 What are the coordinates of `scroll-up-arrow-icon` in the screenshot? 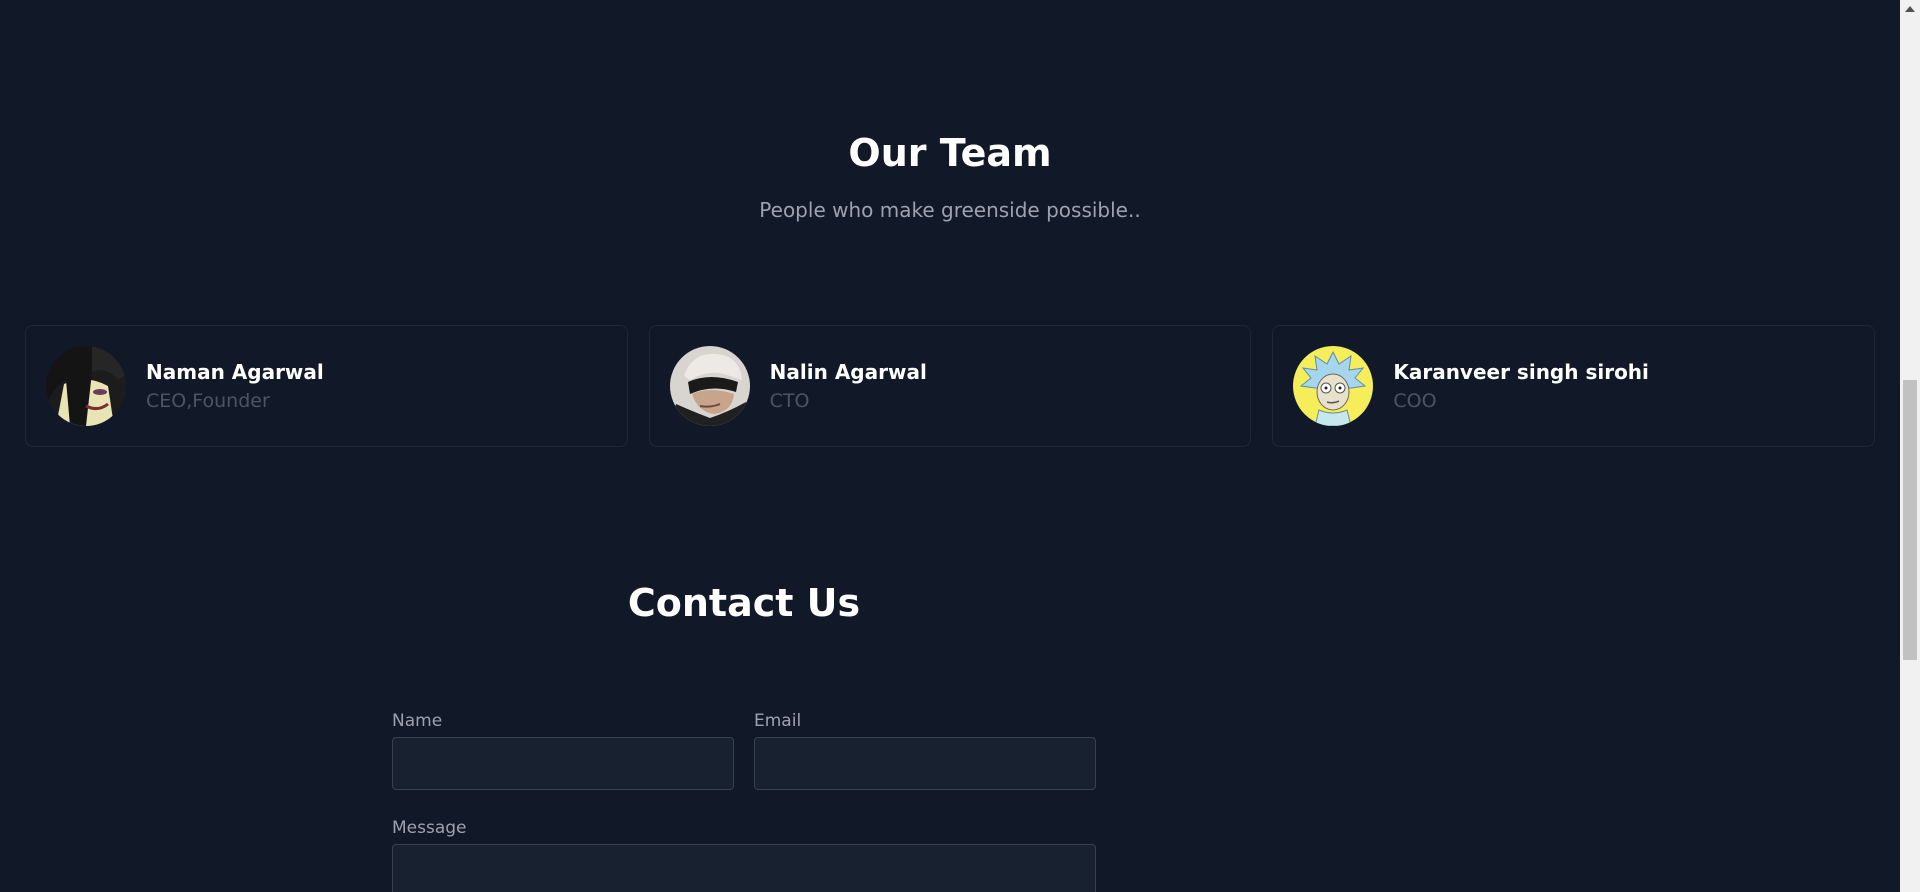 It's located at (1910, 8).